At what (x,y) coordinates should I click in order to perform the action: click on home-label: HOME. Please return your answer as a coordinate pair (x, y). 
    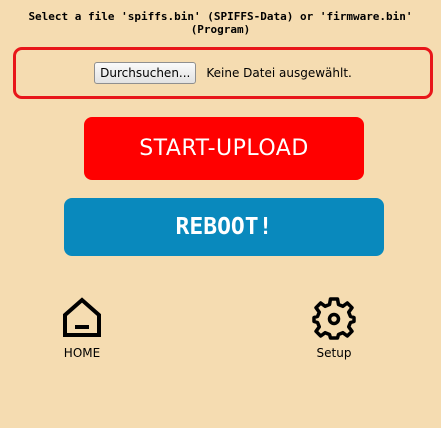
    Looking at the image, I should click on (82, 353).